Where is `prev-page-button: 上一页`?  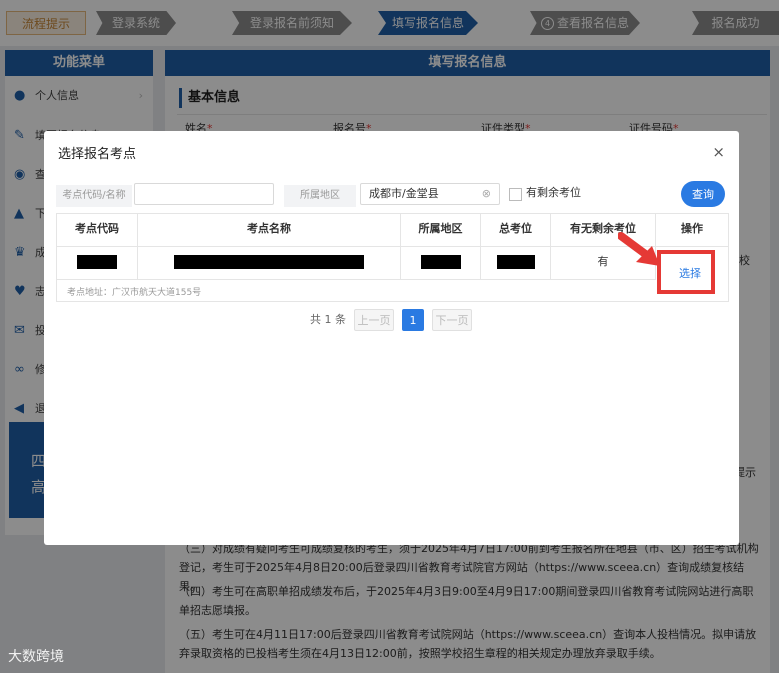 prev-page-button: 上一页 is located at coordinates (374, 320).